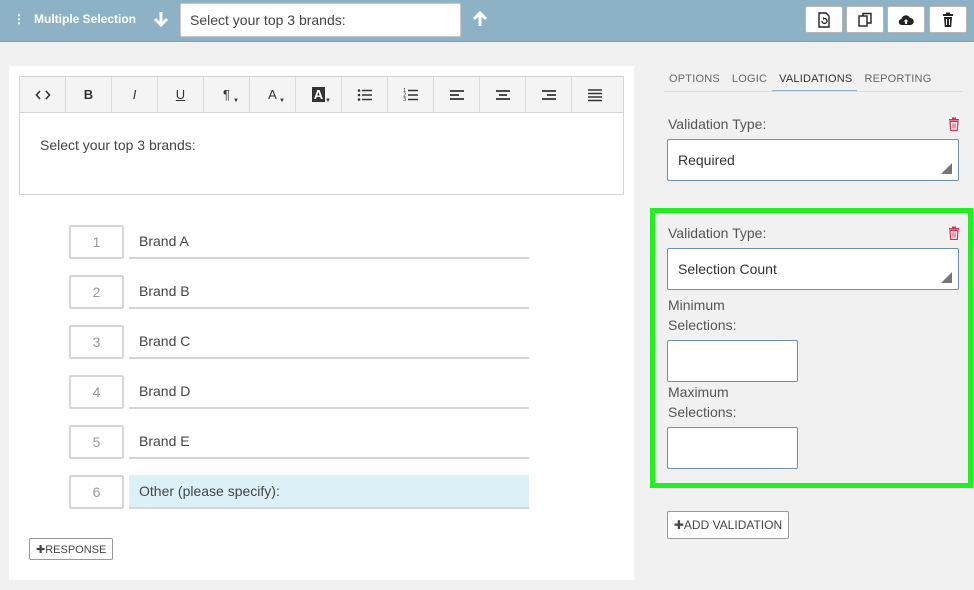 The width and height of the screenshot is (974, 590). I want to click on drag-handle-icon: ⋮, so click(19, 19).